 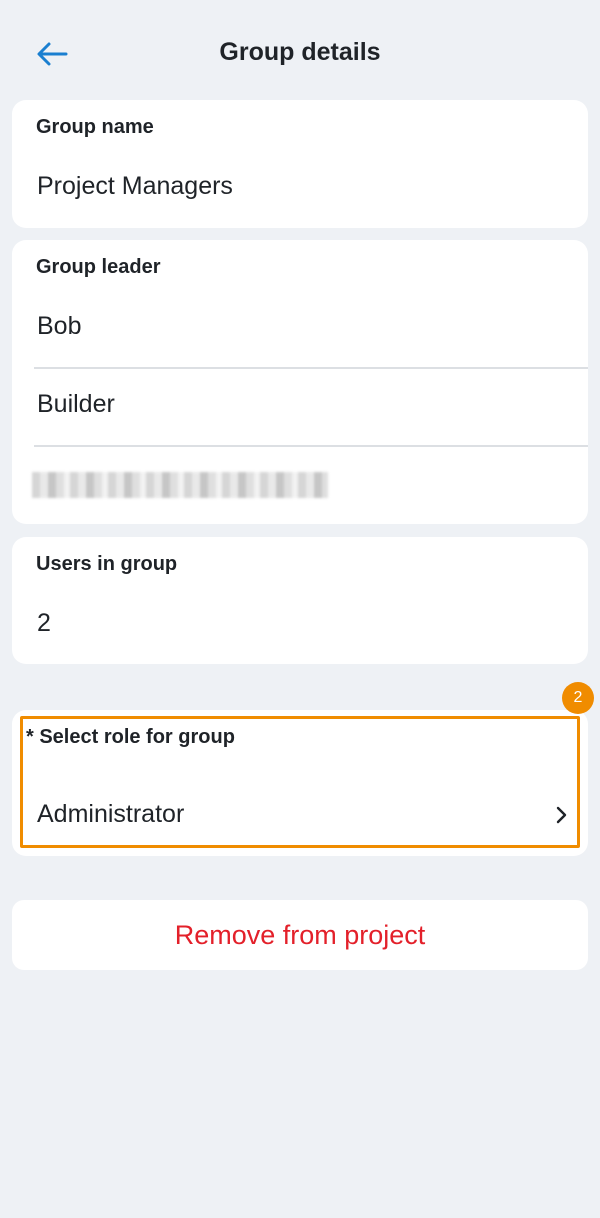 I want to click on leader-last-name: Builder, so click(x=76, y=404).